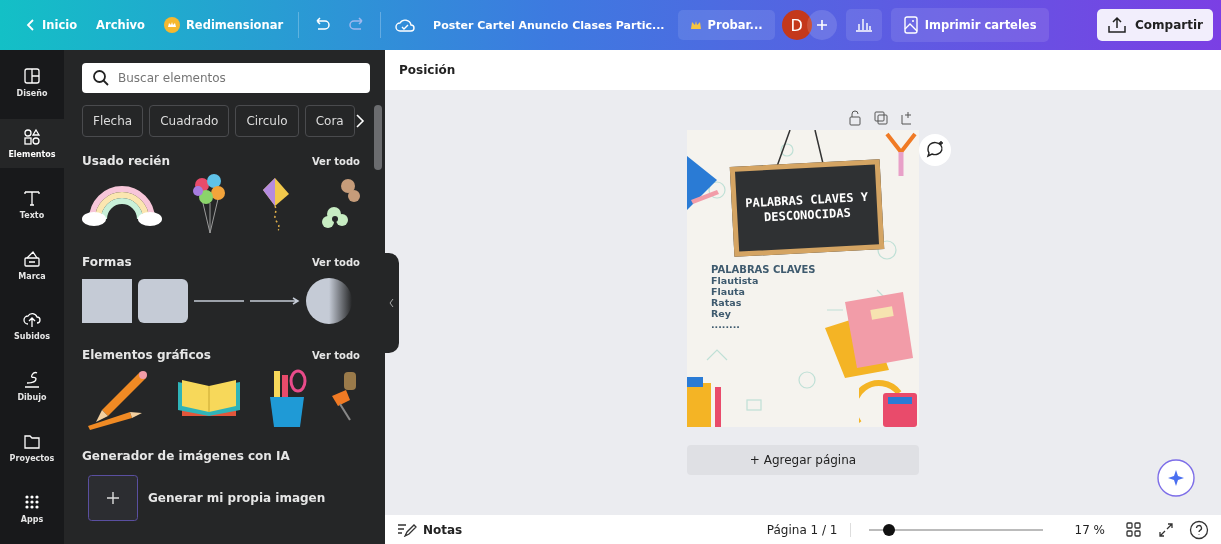 The height and width of the screenshot is (544, 1221). I want to click on section-title: Usado recién, so click(126, 161).